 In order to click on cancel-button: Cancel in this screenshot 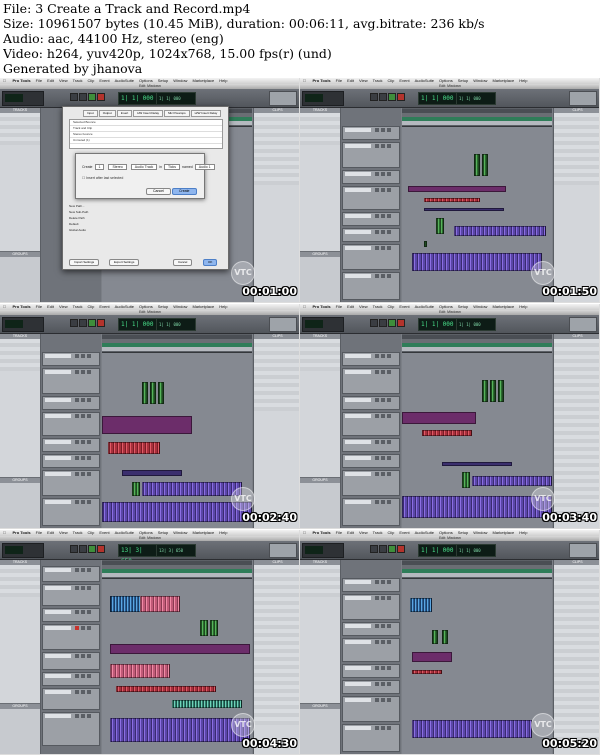, I will do `click(158, 191)`.